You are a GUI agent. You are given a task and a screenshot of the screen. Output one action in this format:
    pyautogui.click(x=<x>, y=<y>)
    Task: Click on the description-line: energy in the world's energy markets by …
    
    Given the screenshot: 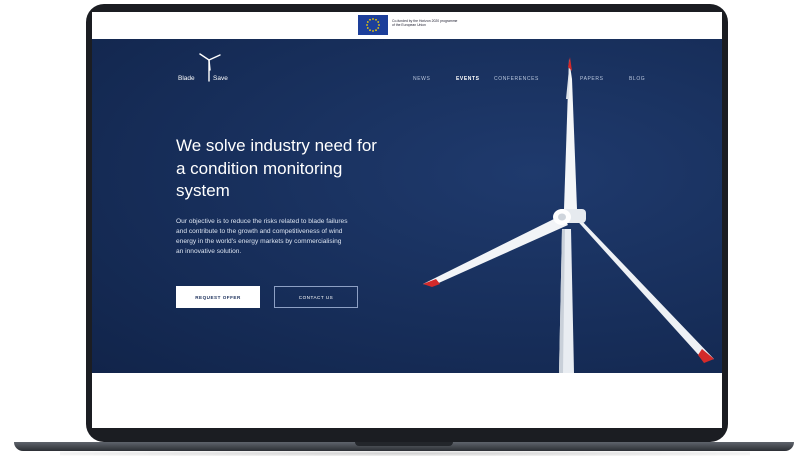 What is the action you would take?
    pyautogui.click(x=259, y=241)
    